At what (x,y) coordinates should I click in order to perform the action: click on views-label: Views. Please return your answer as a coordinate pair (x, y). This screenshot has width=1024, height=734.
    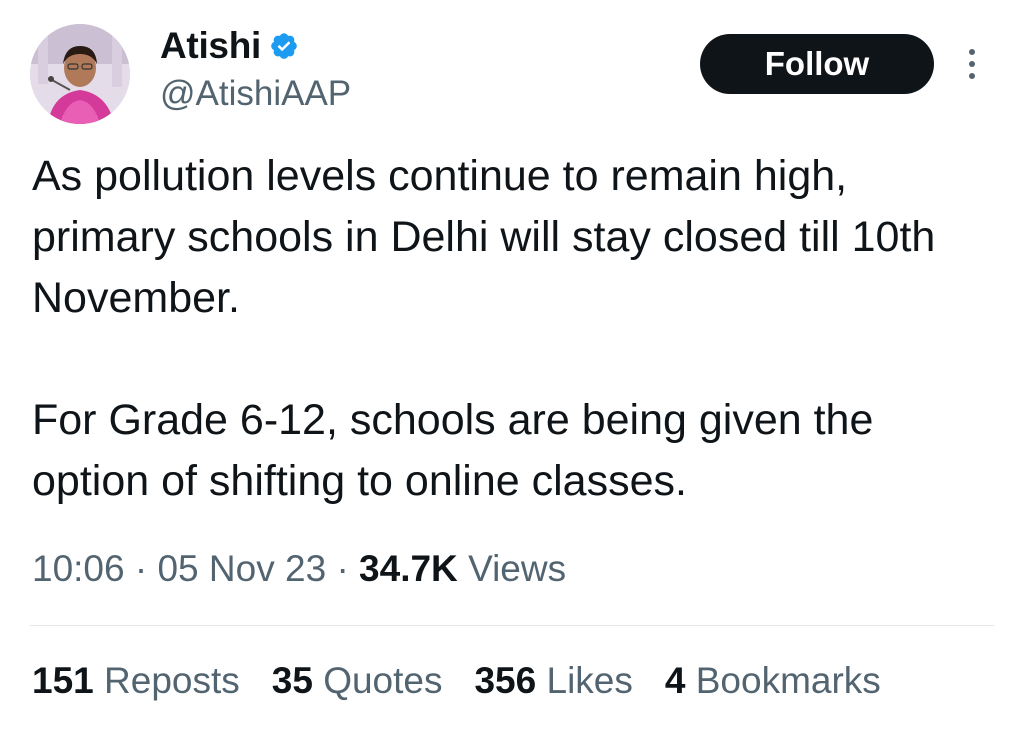
    Looking at the image, I should click on (517, 568).